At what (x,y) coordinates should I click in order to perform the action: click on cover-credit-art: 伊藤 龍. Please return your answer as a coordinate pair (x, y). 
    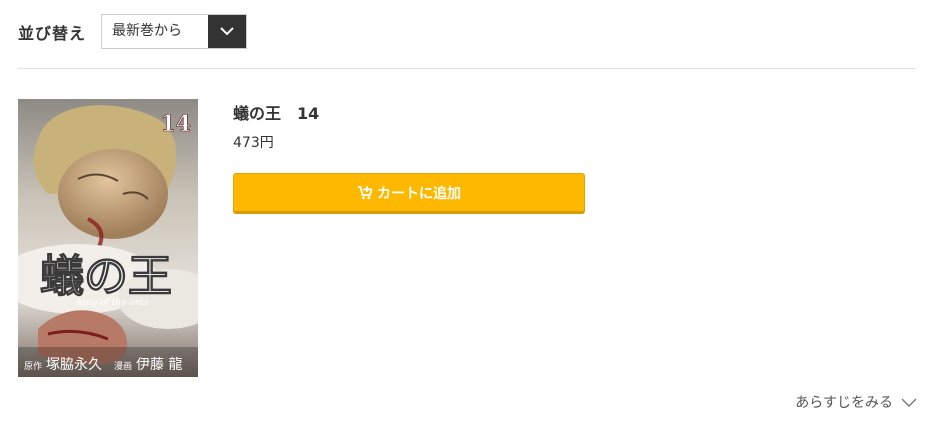
    Looking at the image, I should click on (159, 364).